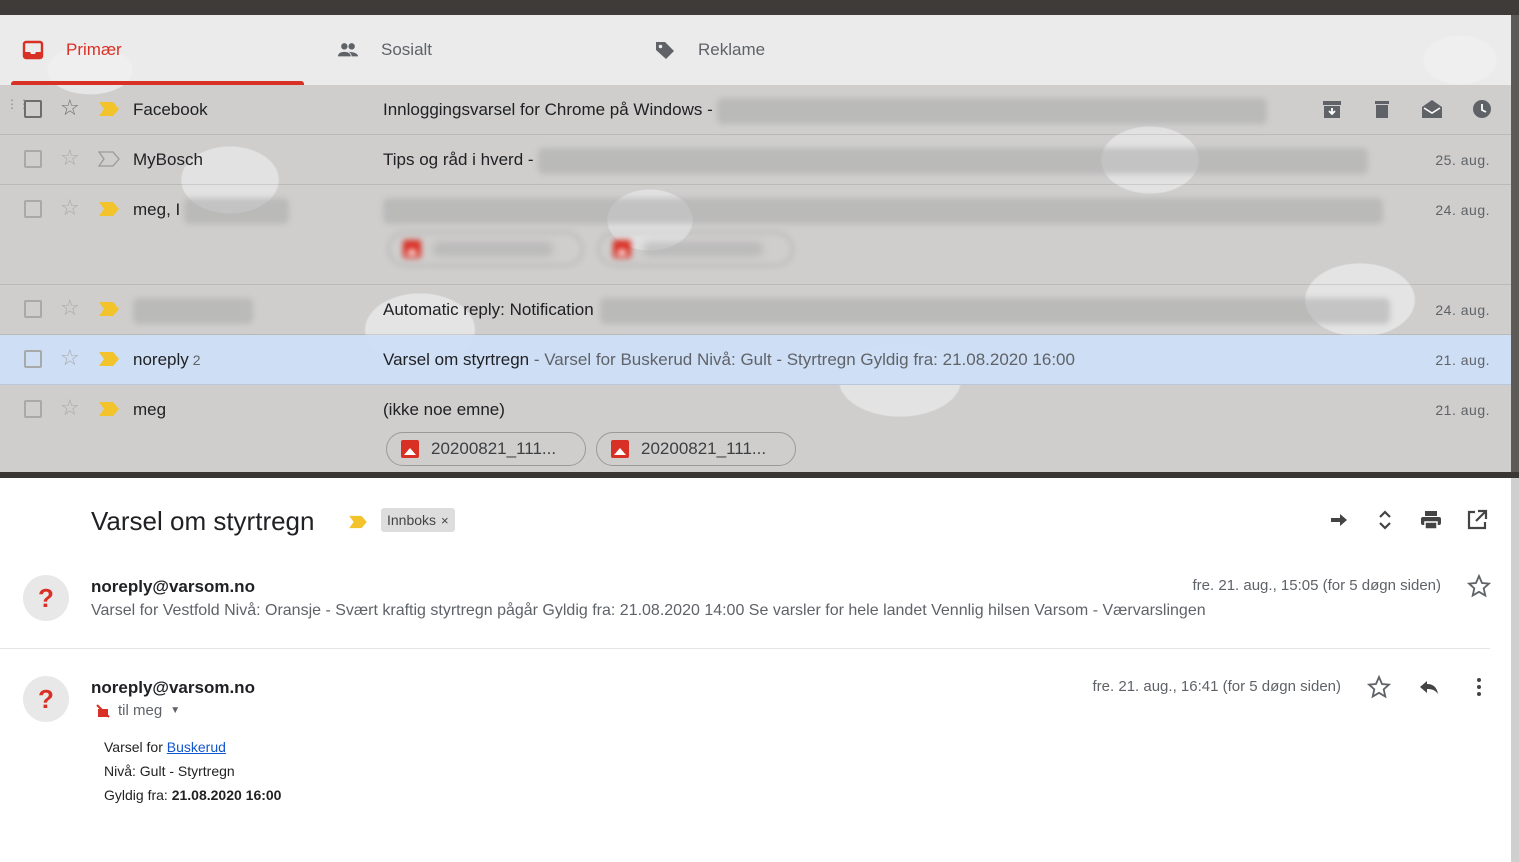 Image resolution: width=1519 pixels, height=862 pixels. I want to click on row-subject: Tips og råd i hverd -, so click(876, 160).